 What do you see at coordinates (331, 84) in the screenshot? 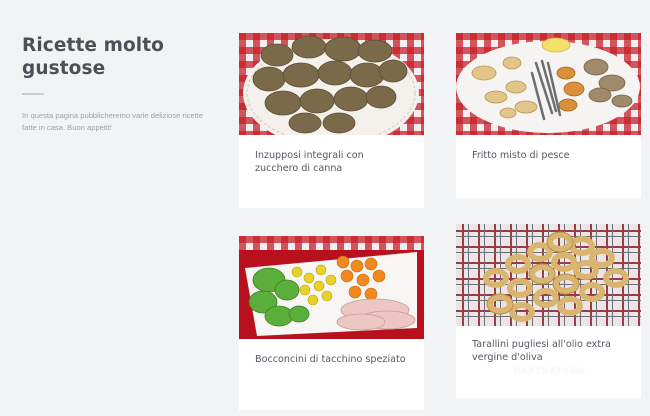
I see `cookies-photo` at bounding box center [331, 84].